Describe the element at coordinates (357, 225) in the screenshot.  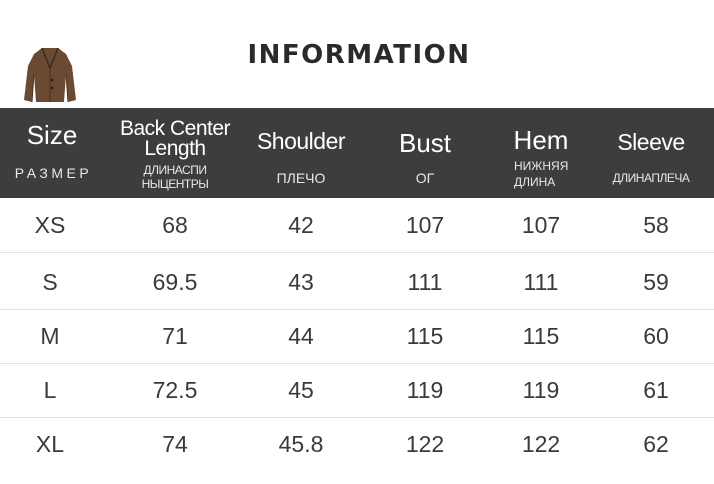
I see `table-row: XS 68 42 107 107 58` at that location.